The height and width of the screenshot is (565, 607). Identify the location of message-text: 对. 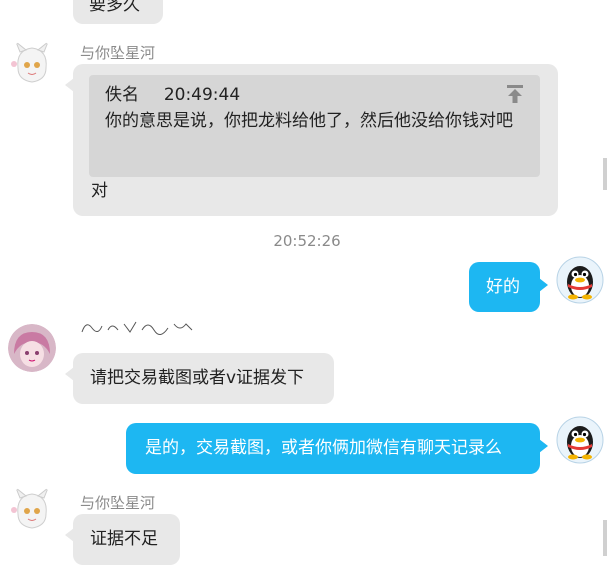
(99, 191).